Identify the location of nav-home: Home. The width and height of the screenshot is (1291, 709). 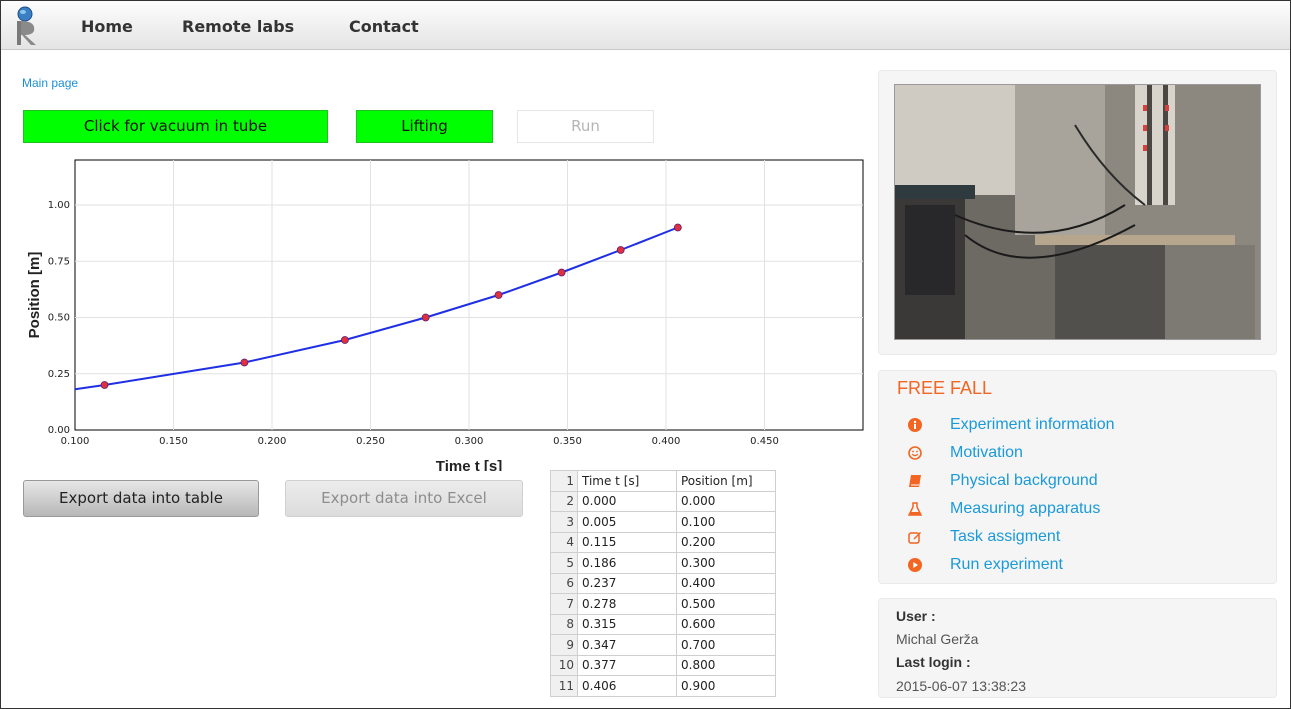
(107, 26).